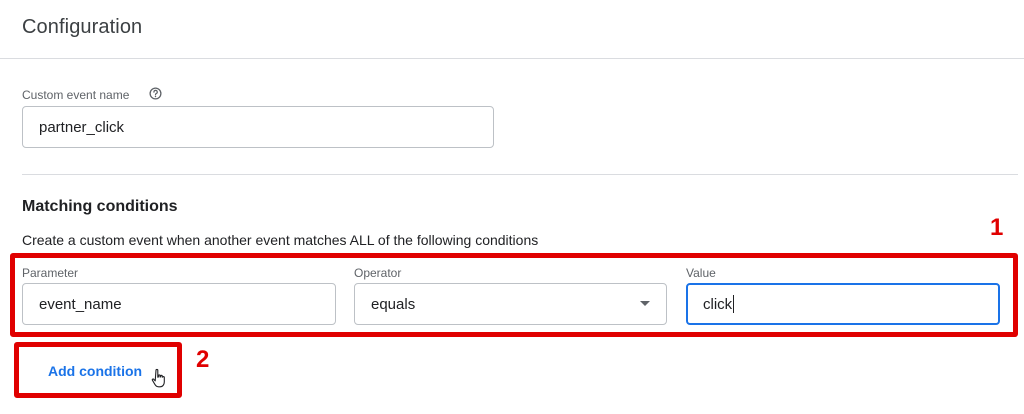  I want to click on section-divider, so click(520, 174).